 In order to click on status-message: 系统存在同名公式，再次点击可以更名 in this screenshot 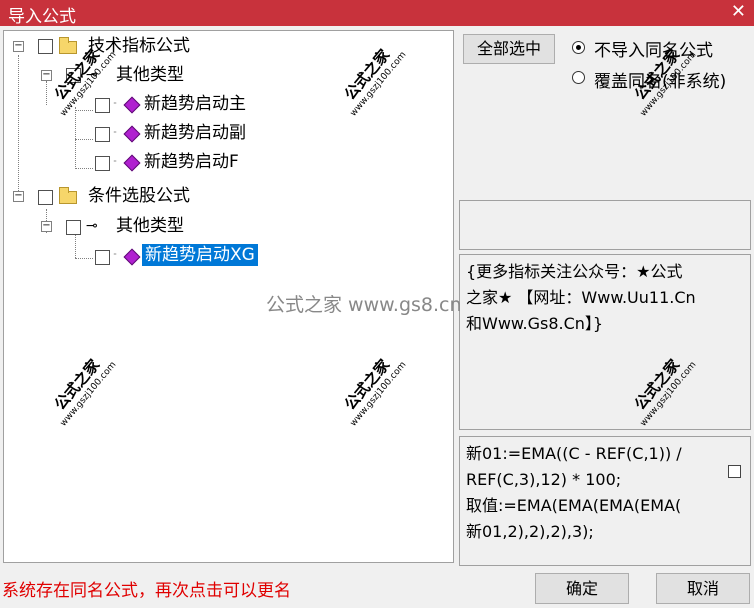, I will do `click(146, 591)`.